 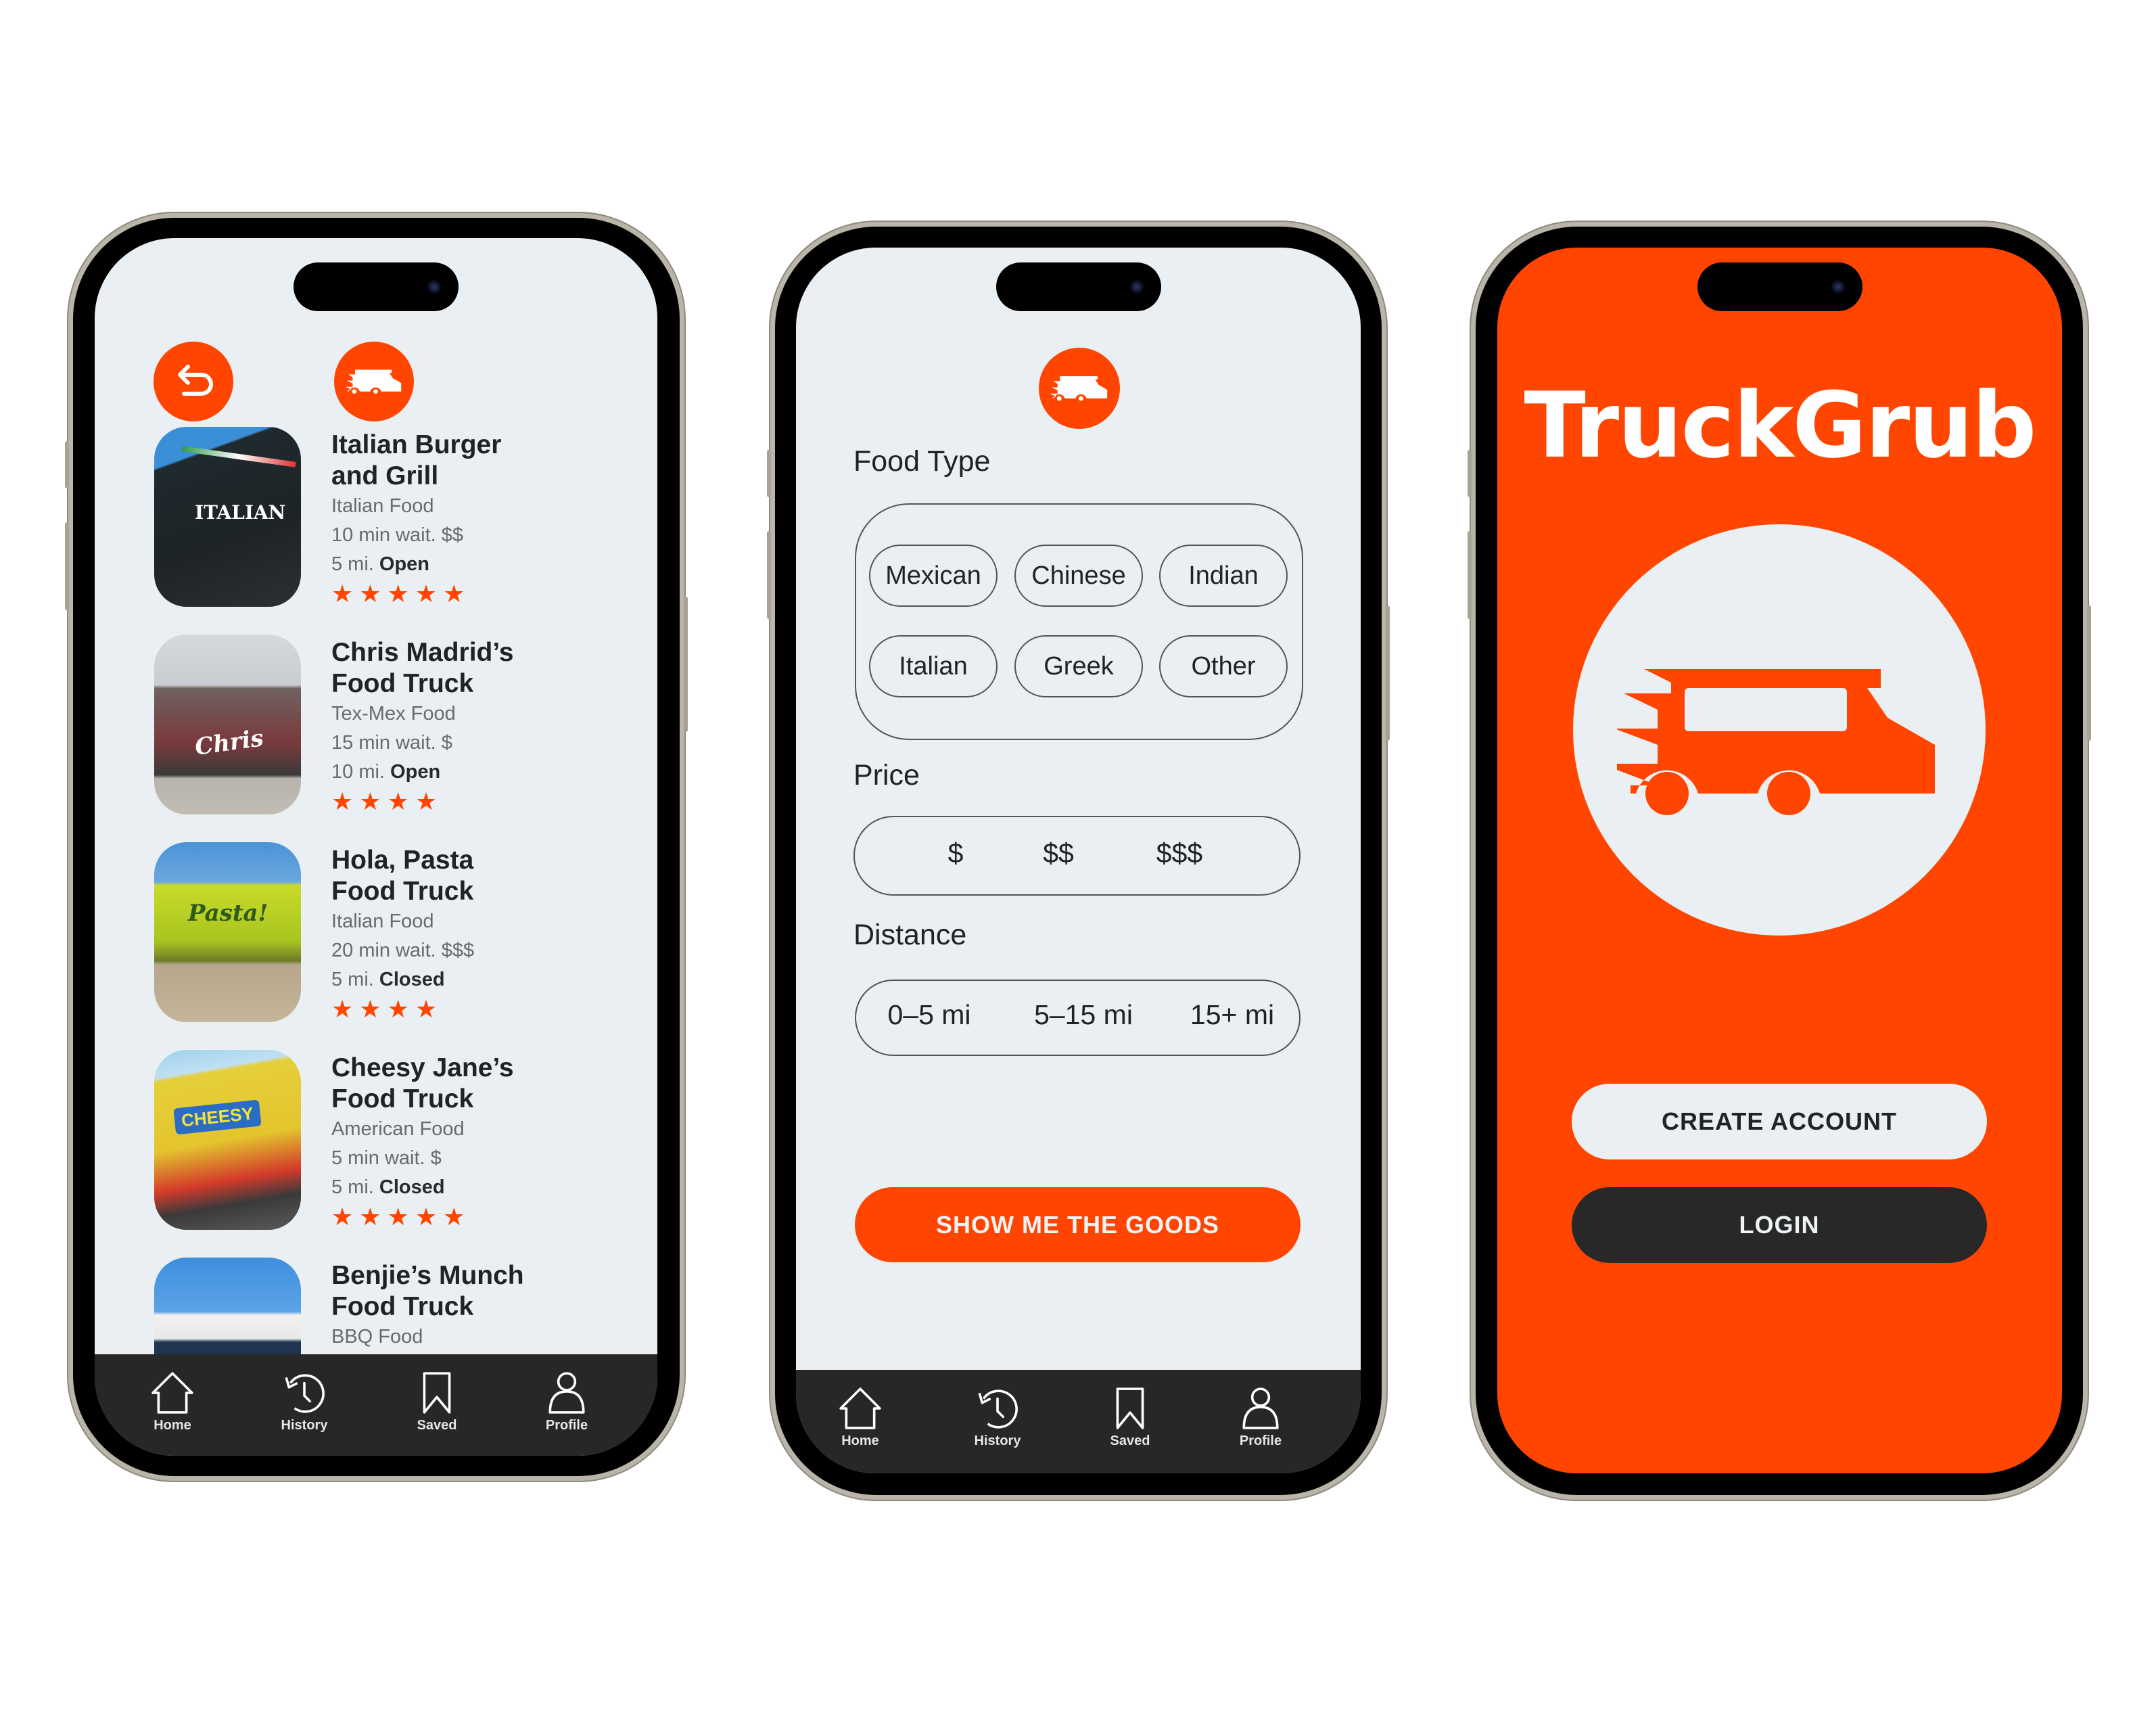 What do you see at coordinates (422, 1067) in the screenshot?
I see `truck-name: Cheesy Jane’s` at bounding box center [422, 1067].